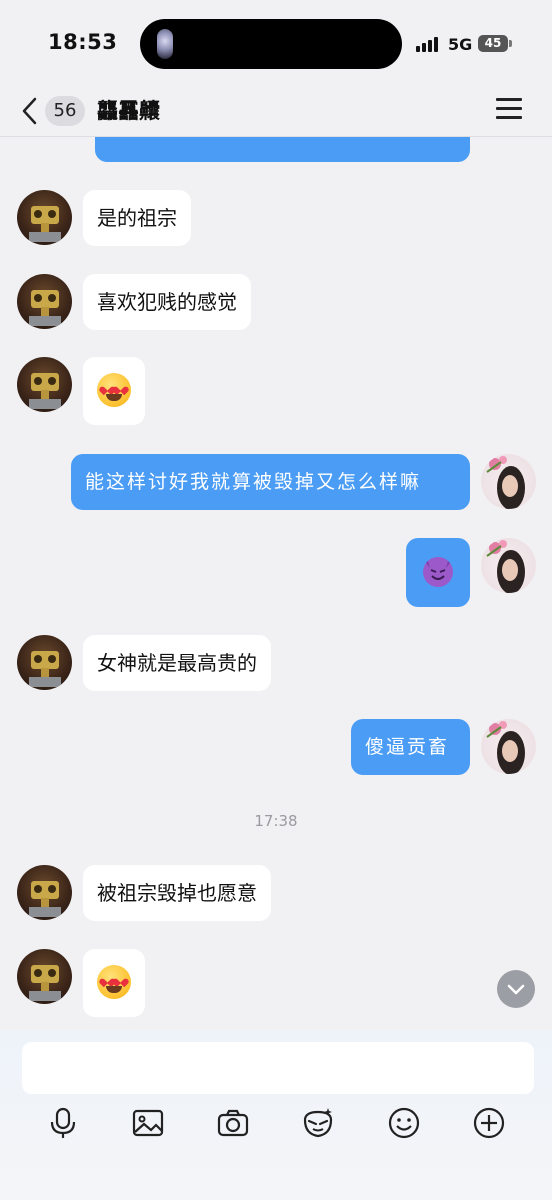  I want to click on message-bubble-received: 是的祖宗, so click(137, 218).